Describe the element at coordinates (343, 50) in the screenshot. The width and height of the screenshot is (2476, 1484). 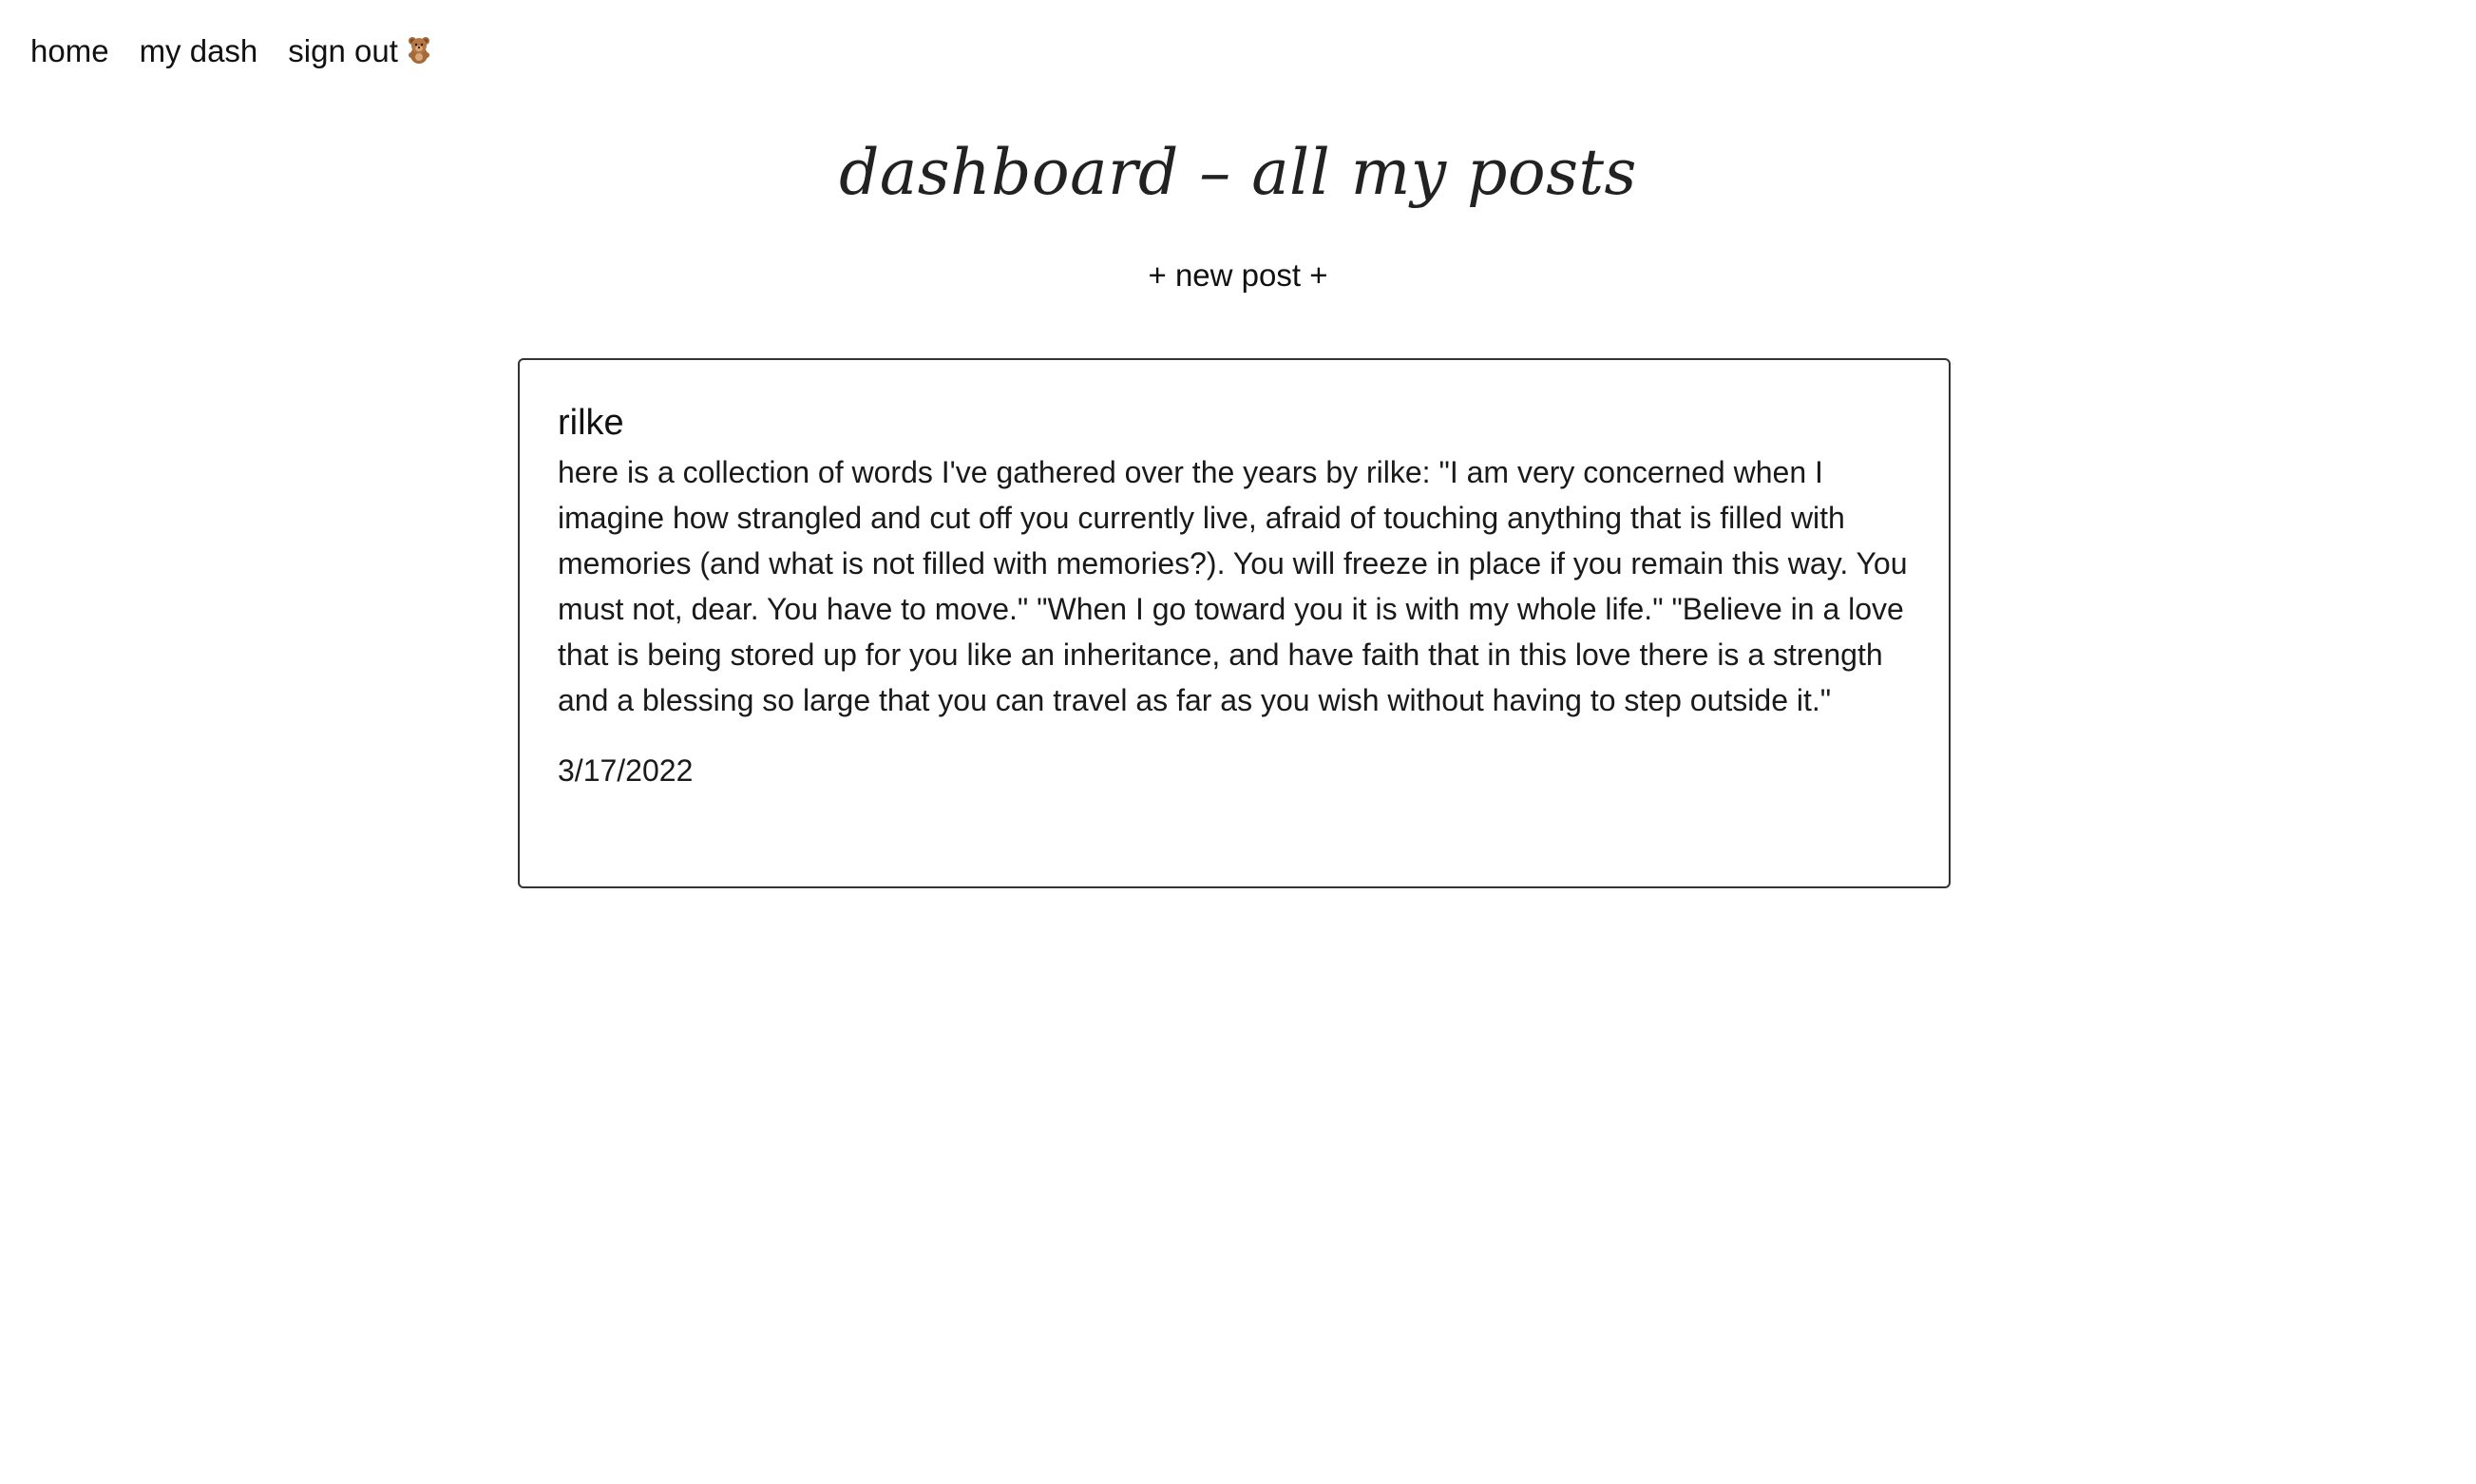
I see `sign-out-label: sign out` at that location.